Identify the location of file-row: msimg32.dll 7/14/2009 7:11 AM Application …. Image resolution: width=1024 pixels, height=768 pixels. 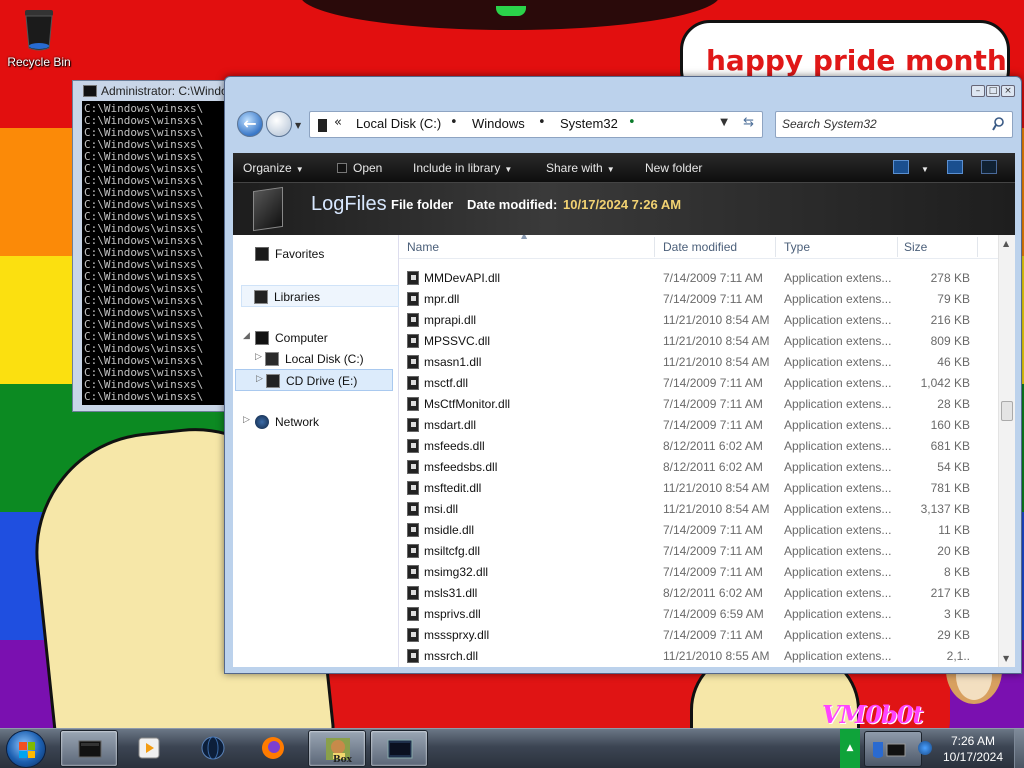
(697, 571).